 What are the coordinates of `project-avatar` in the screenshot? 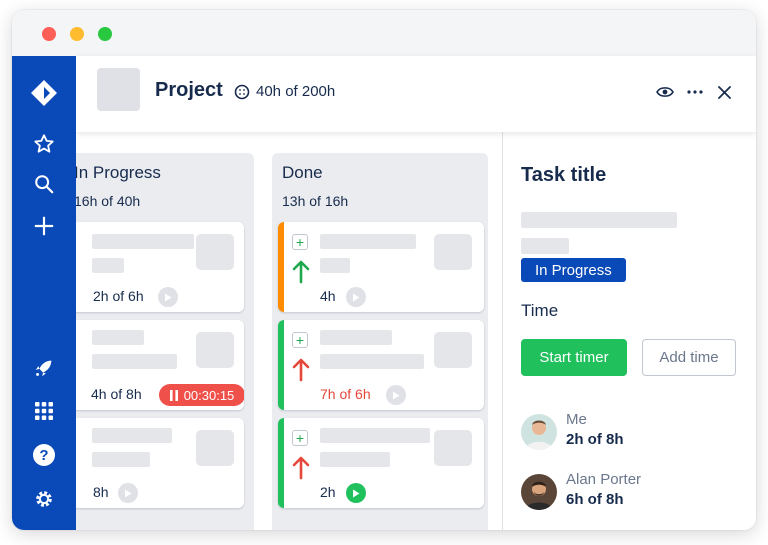 It's located at (118, 89).